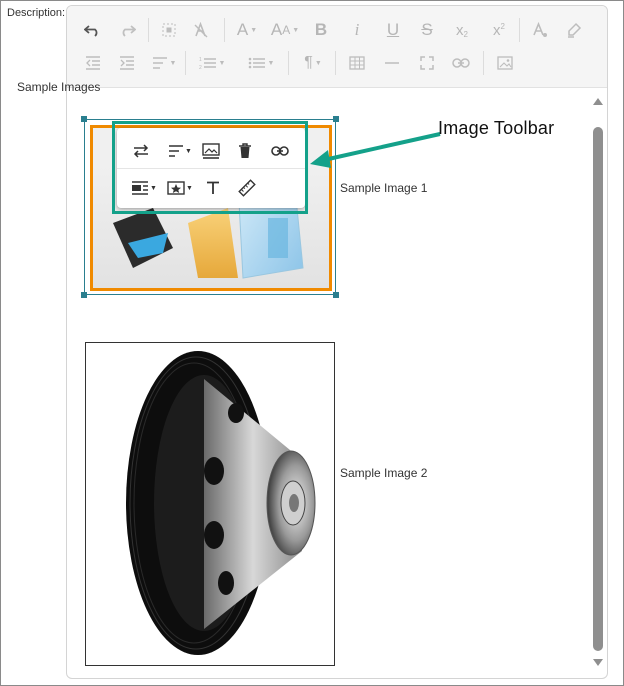 This screenshot has width=624, height=686. I want to click on image-caption-1: Sample Image 1, so click(384, 188).